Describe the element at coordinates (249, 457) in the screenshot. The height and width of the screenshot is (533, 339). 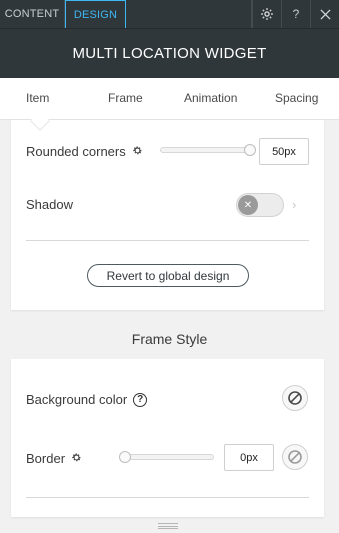
I see `border-input: 0px` at that location.